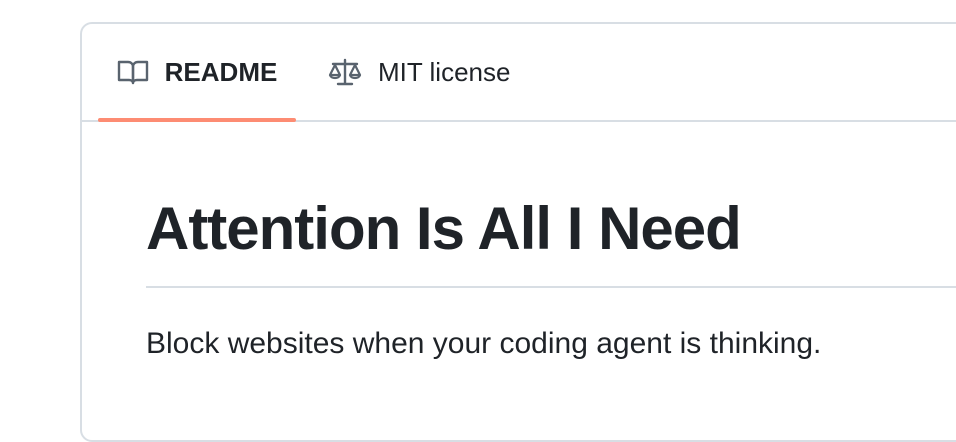 Image resolution: width=956 pixels, height=442 pixels. I want to click on tab-license-label: MIT license, so click(444, 71).